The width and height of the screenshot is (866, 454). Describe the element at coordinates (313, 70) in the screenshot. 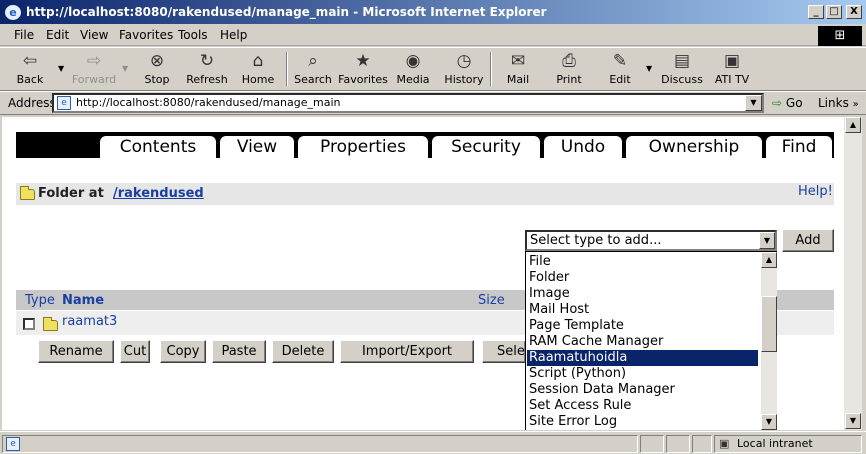

I see `search-button: ⌕ Search` at that location.